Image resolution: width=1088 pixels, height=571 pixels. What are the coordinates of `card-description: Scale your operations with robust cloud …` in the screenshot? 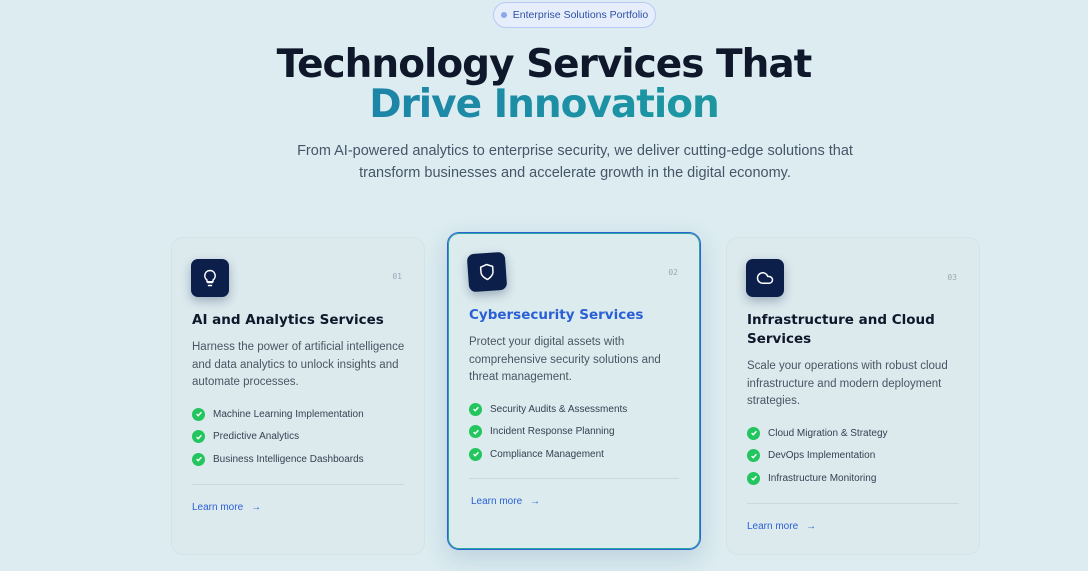 It's located at (847, 383).